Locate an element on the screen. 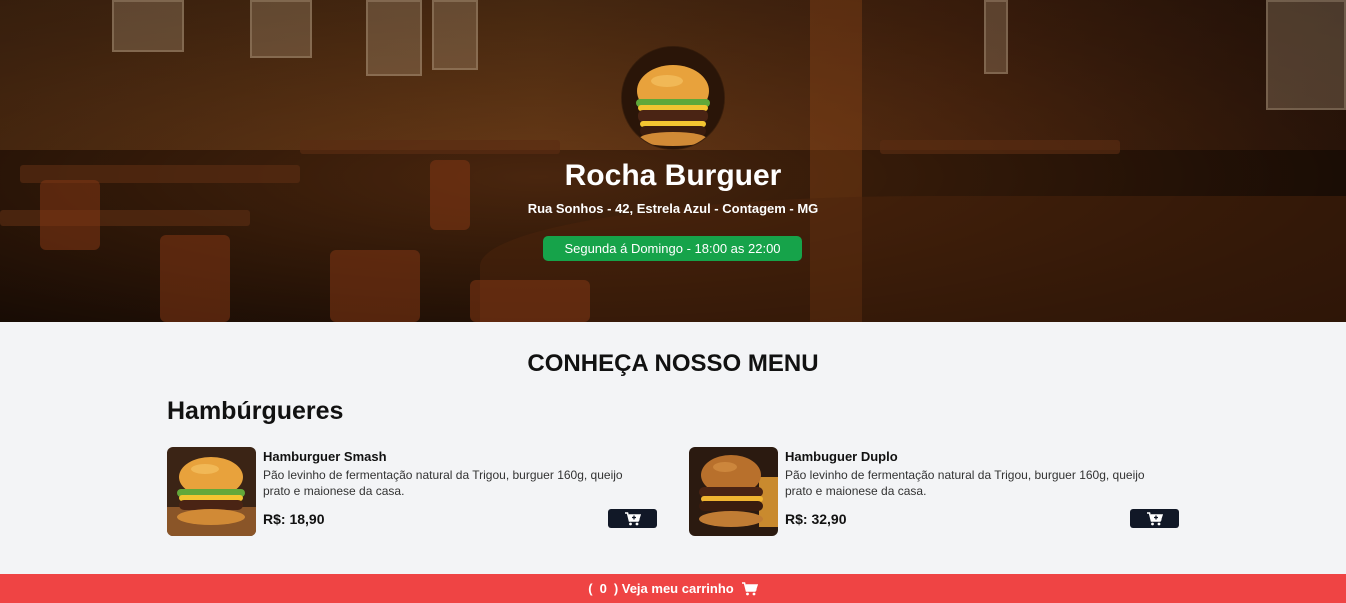 This screenshot has width=1346, height=603. cart-count: 0 is located at coordinates (603, 588).